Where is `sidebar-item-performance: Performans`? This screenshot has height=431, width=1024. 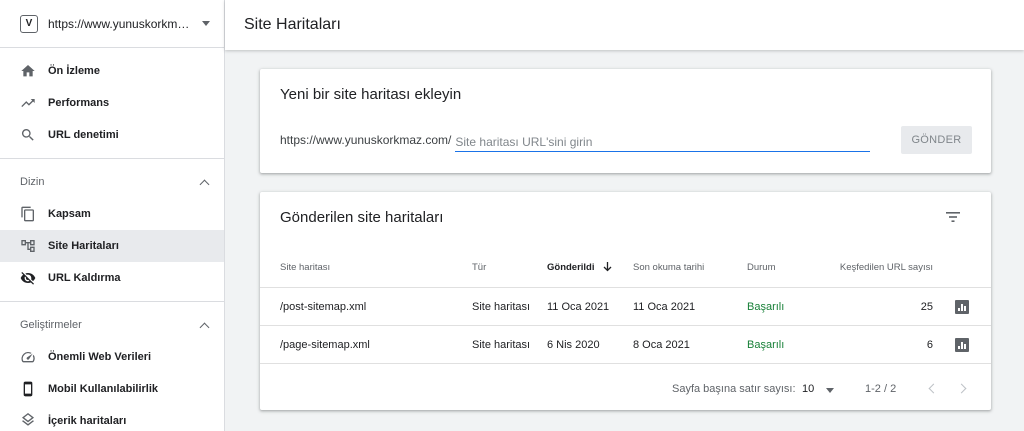
sidebar-item-performance: Performans is located at coordinates (112, 103).